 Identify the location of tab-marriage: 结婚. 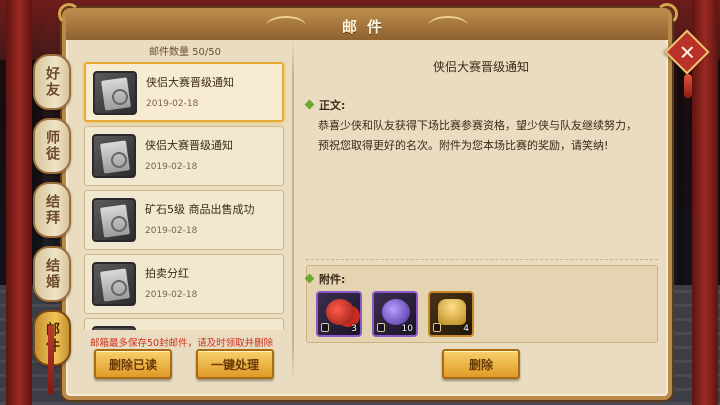
(52, 274).